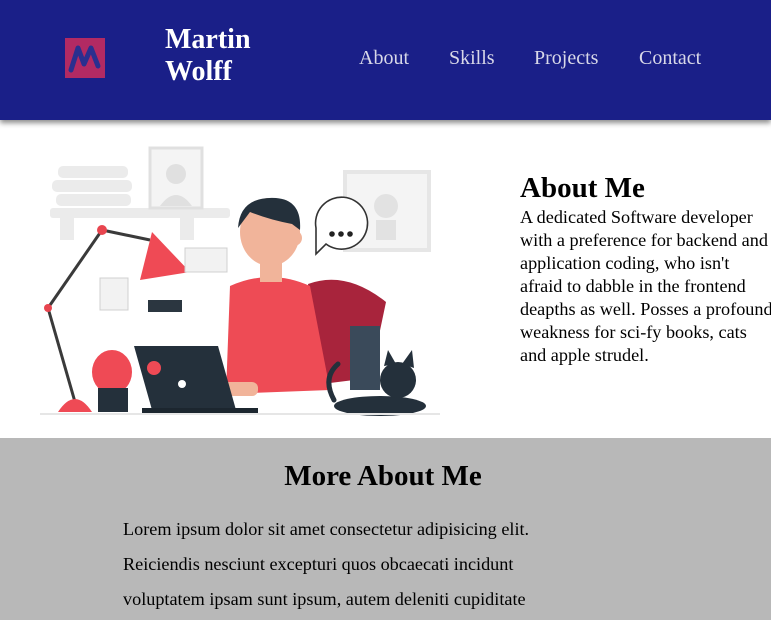 This screenshot has height=620, width=771. I want to click on logo-icon, so click(85, 58).